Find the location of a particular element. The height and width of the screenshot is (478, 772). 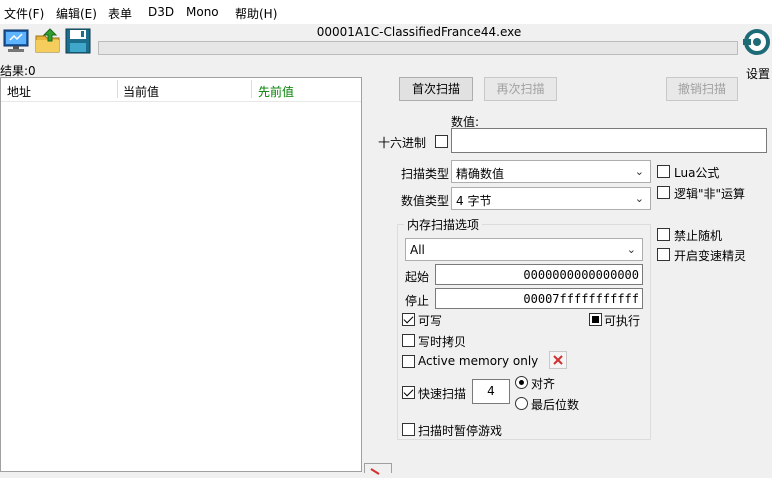

value-type-value: 4 字节 is located at coordinates (474, 201).